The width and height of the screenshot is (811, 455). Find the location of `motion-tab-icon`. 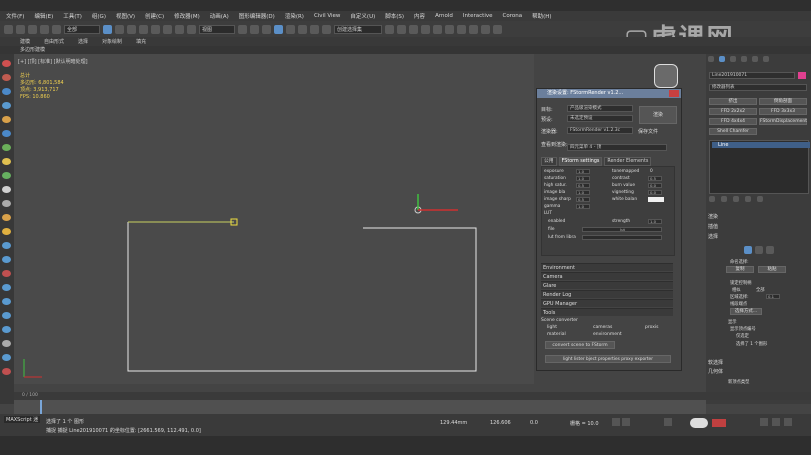

motion-tab-icon is located at coordinates (744, 59).